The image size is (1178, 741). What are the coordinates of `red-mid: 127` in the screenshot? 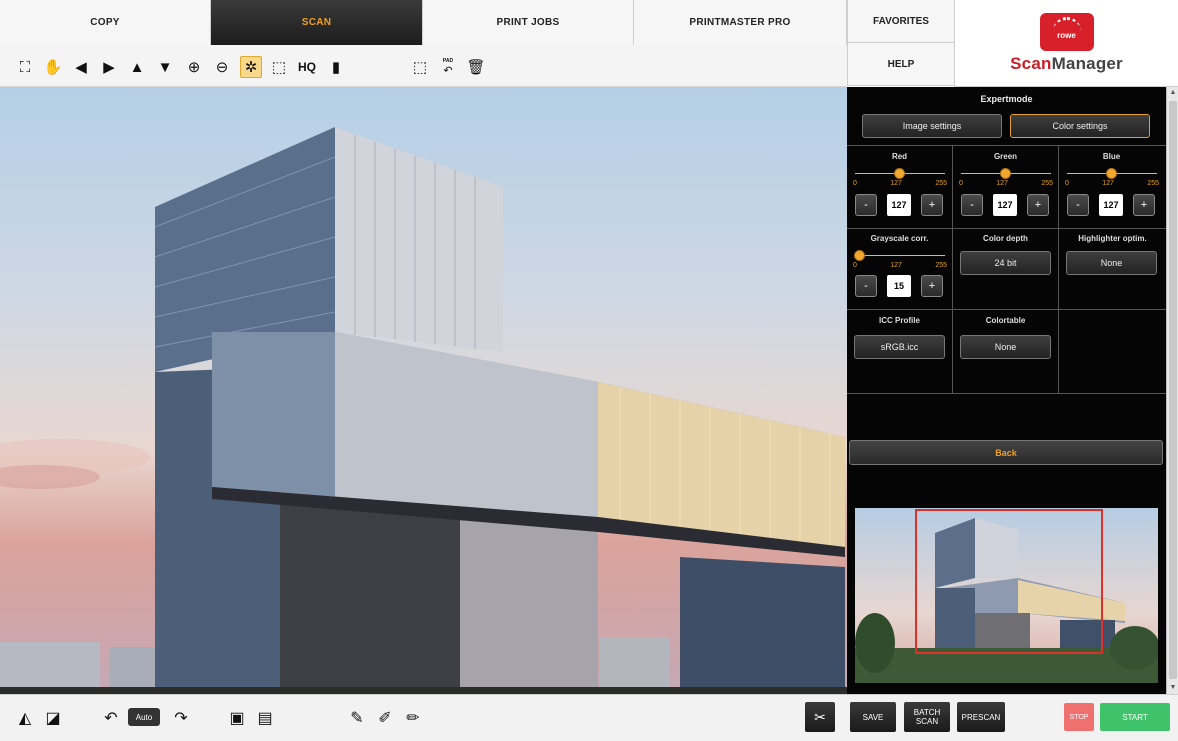 It's located at (896, 183).